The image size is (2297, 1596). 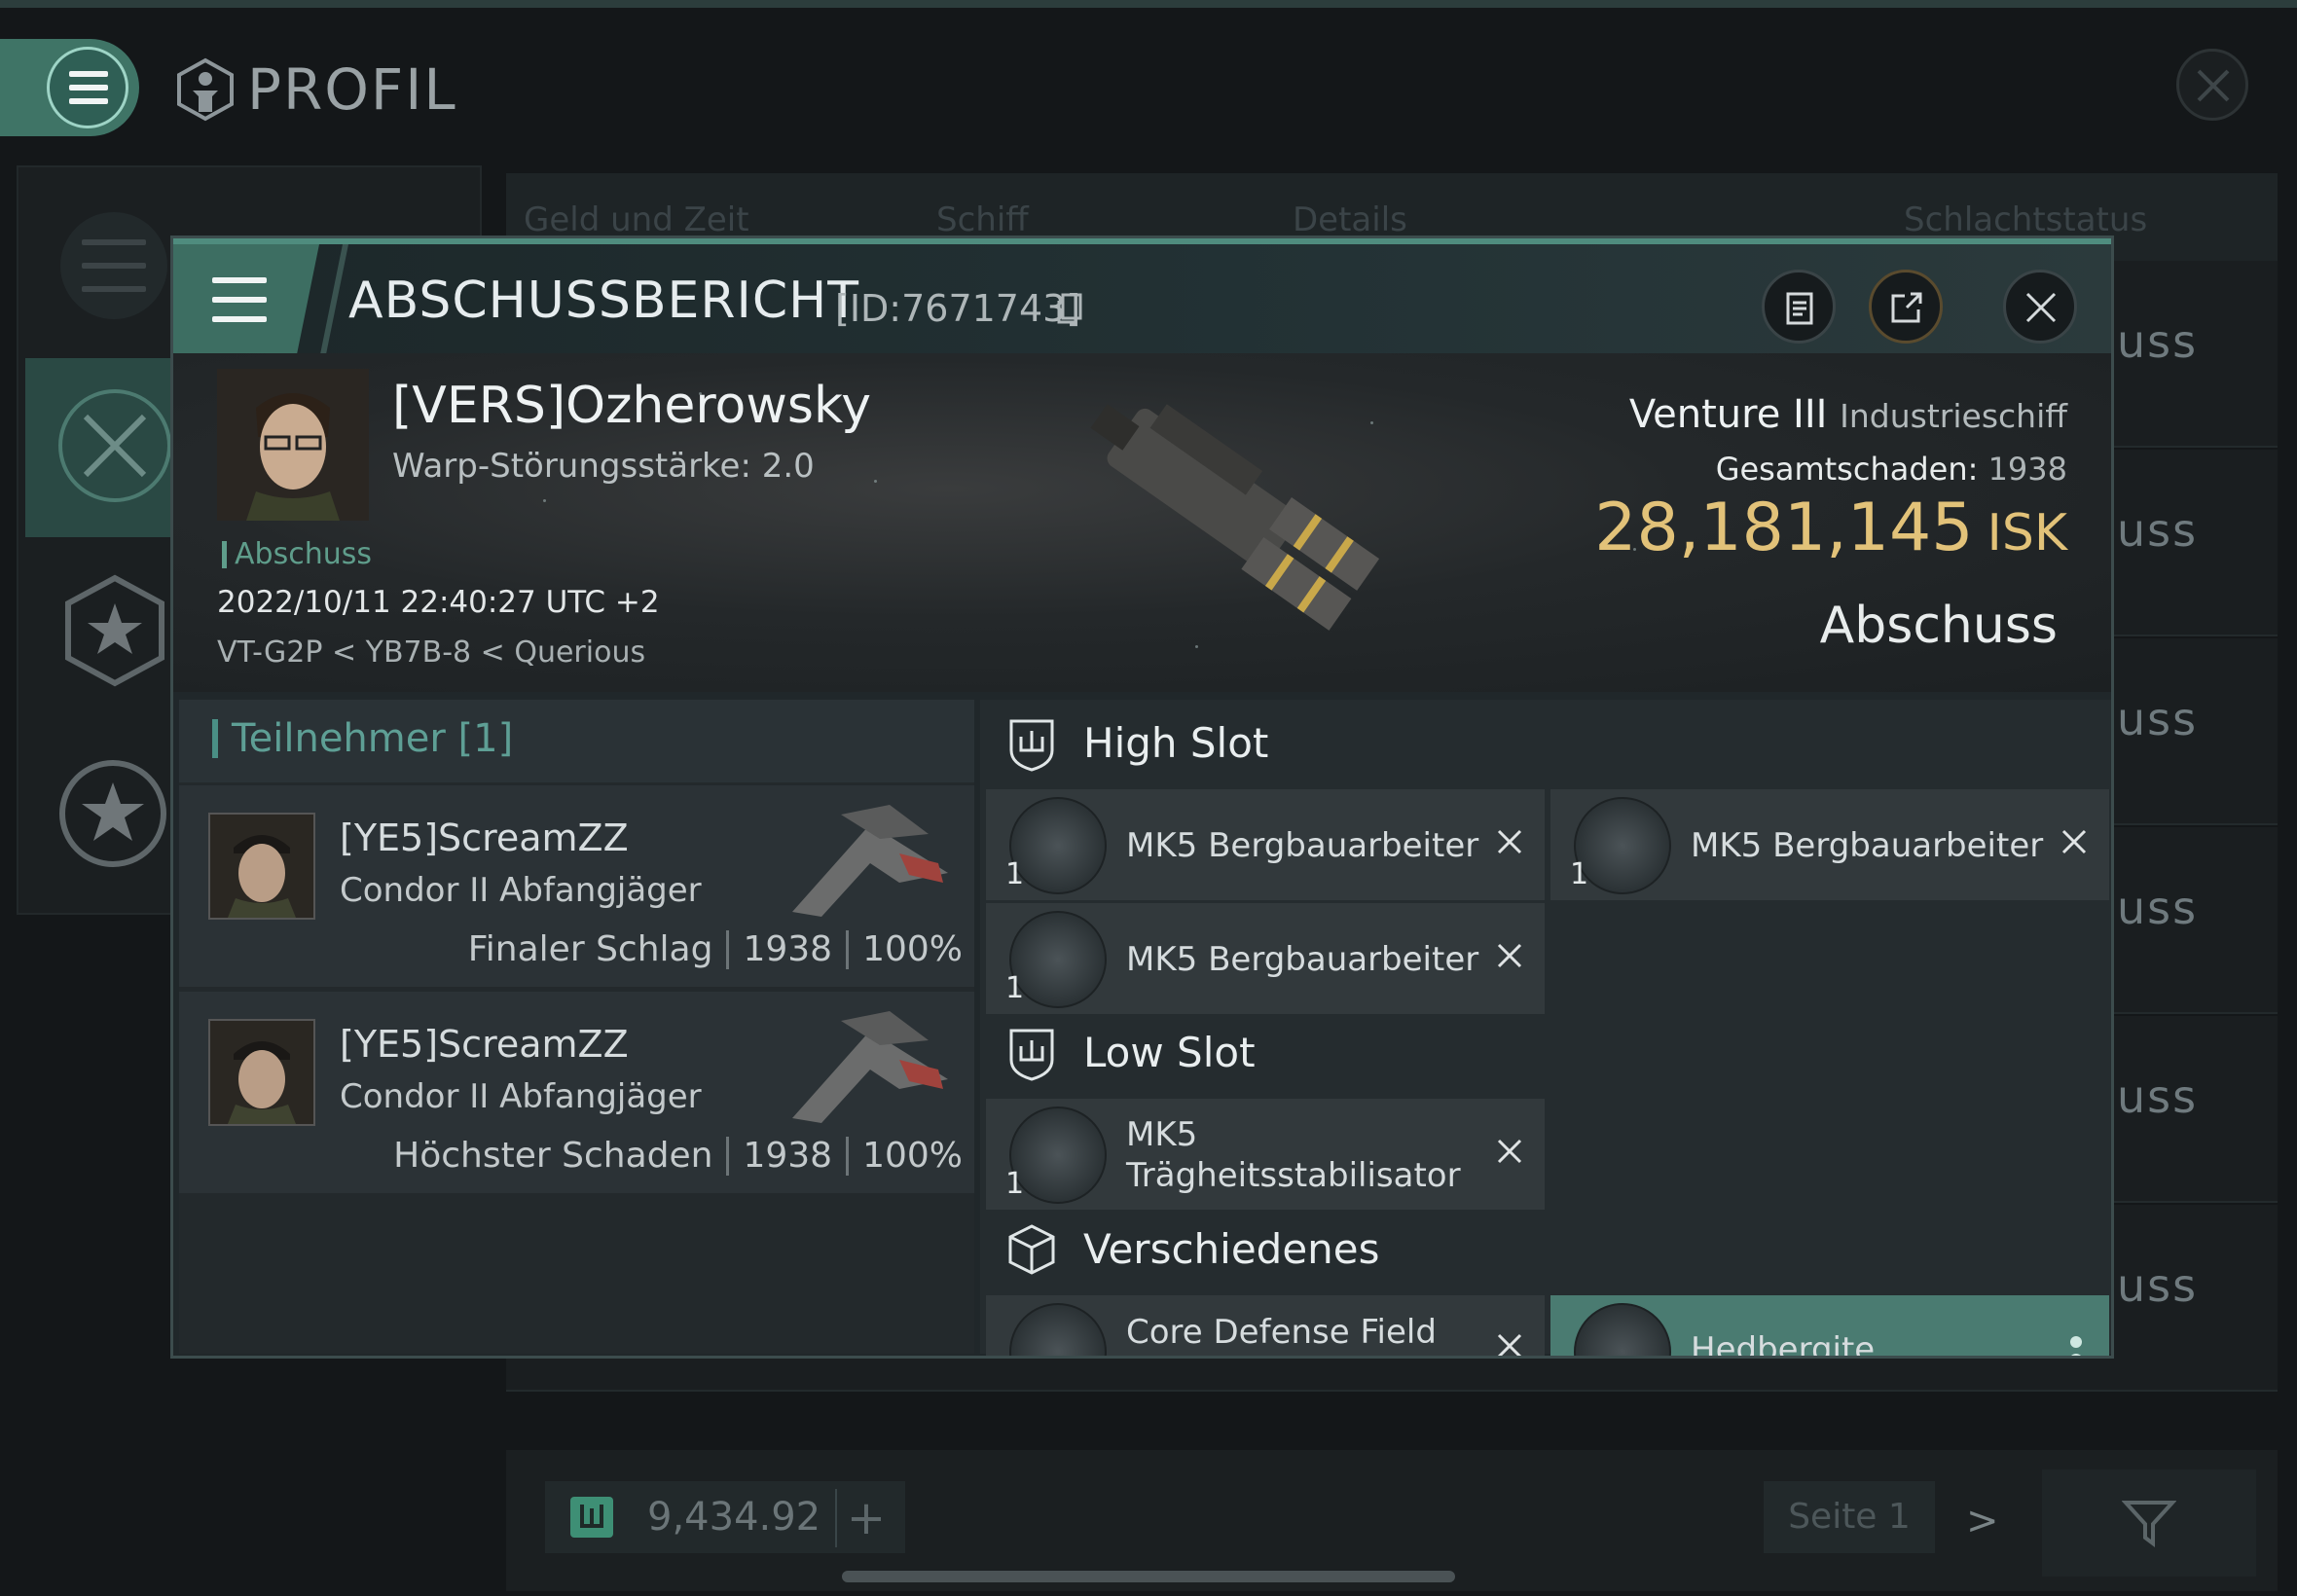 I want to click on total-damage: Gesamtschaden: 1938, so click(x=1891, y=469).